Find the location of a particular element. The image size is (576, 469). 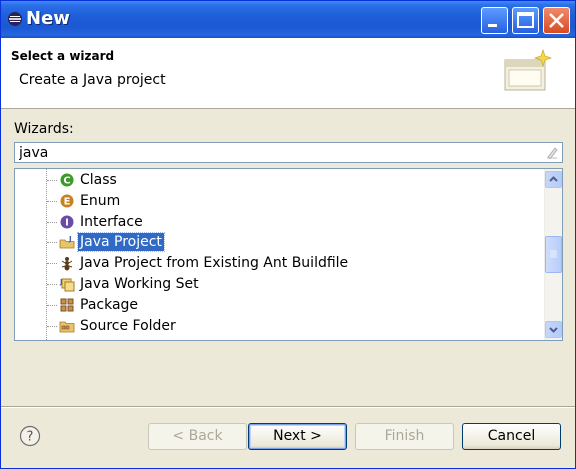

window-title: New is located at coordinates (48, 18).